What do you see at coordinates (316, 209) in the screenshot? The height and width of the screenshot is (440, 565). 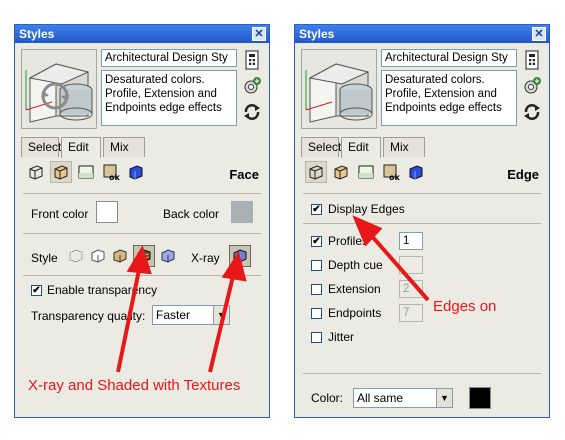 I see `display-edges-checkbox: ✔` at bounding box center [316, 209].